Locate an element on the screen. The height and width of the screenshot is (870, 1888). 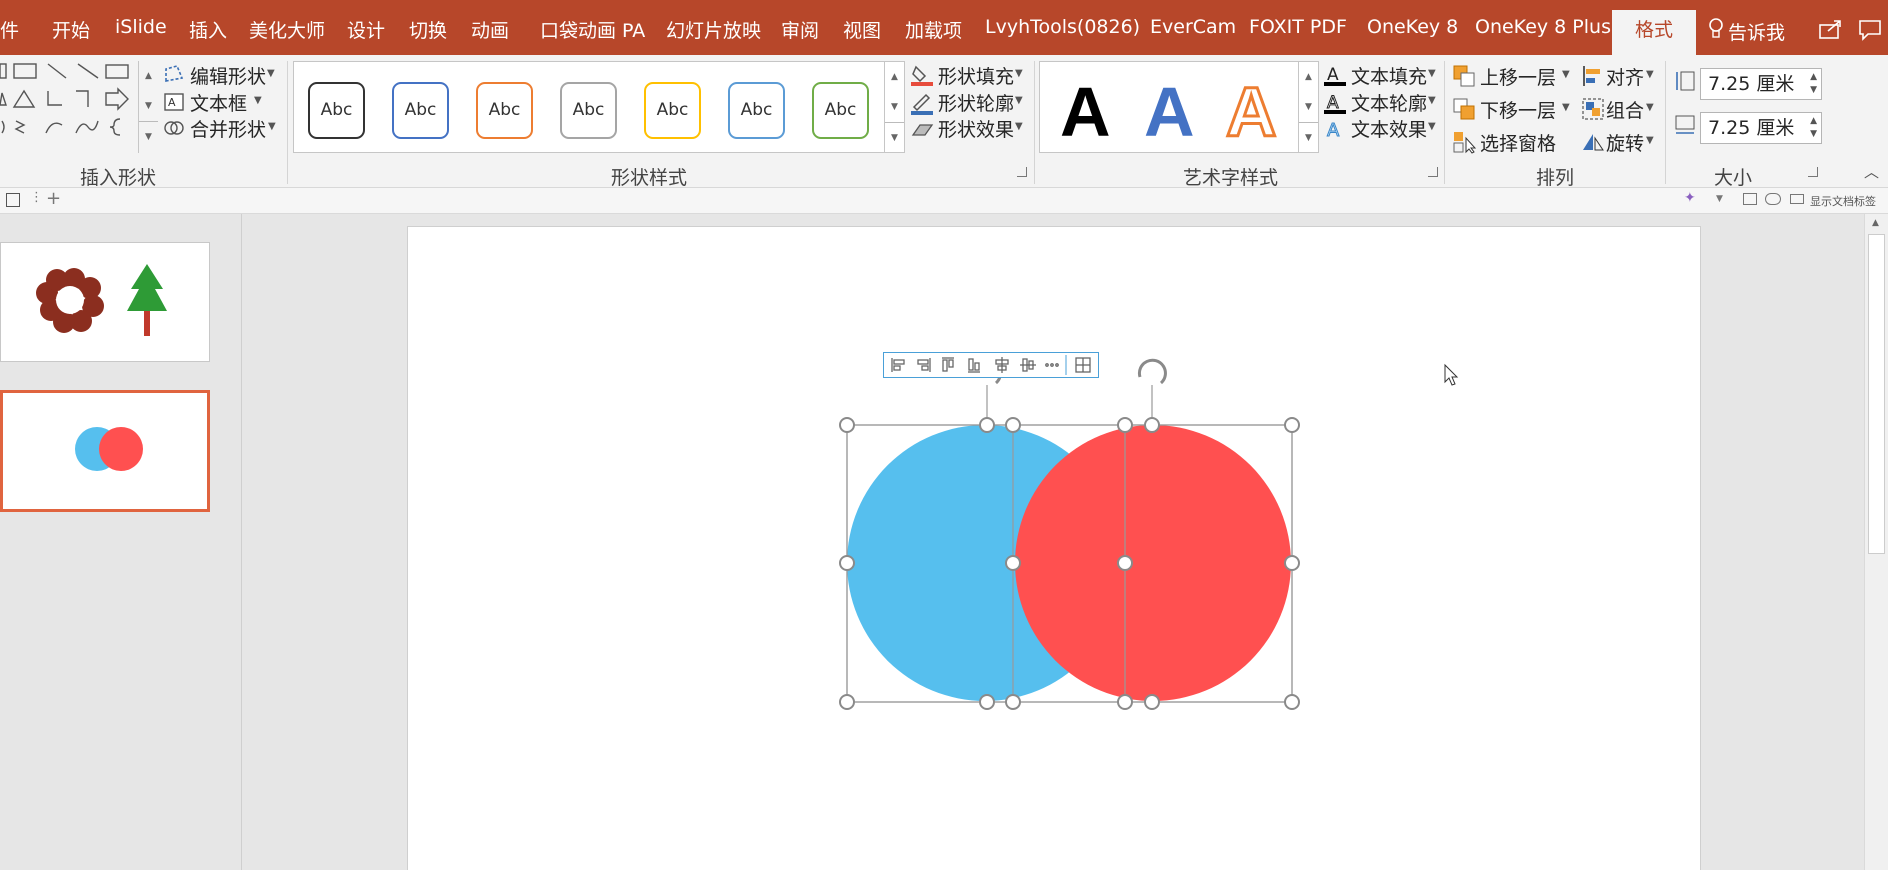
align-middle-icon is located at coordinates (1028, 365).